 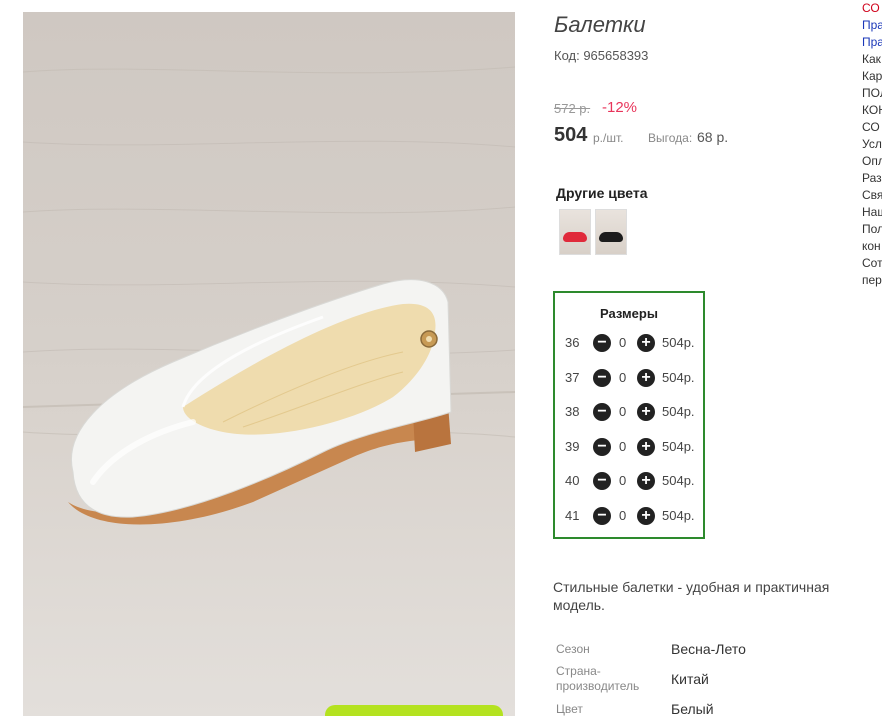 What do you see at coordinates (572, 377) in the screenshot?
I see `size-label: 37` at bounding box center [572, 377].